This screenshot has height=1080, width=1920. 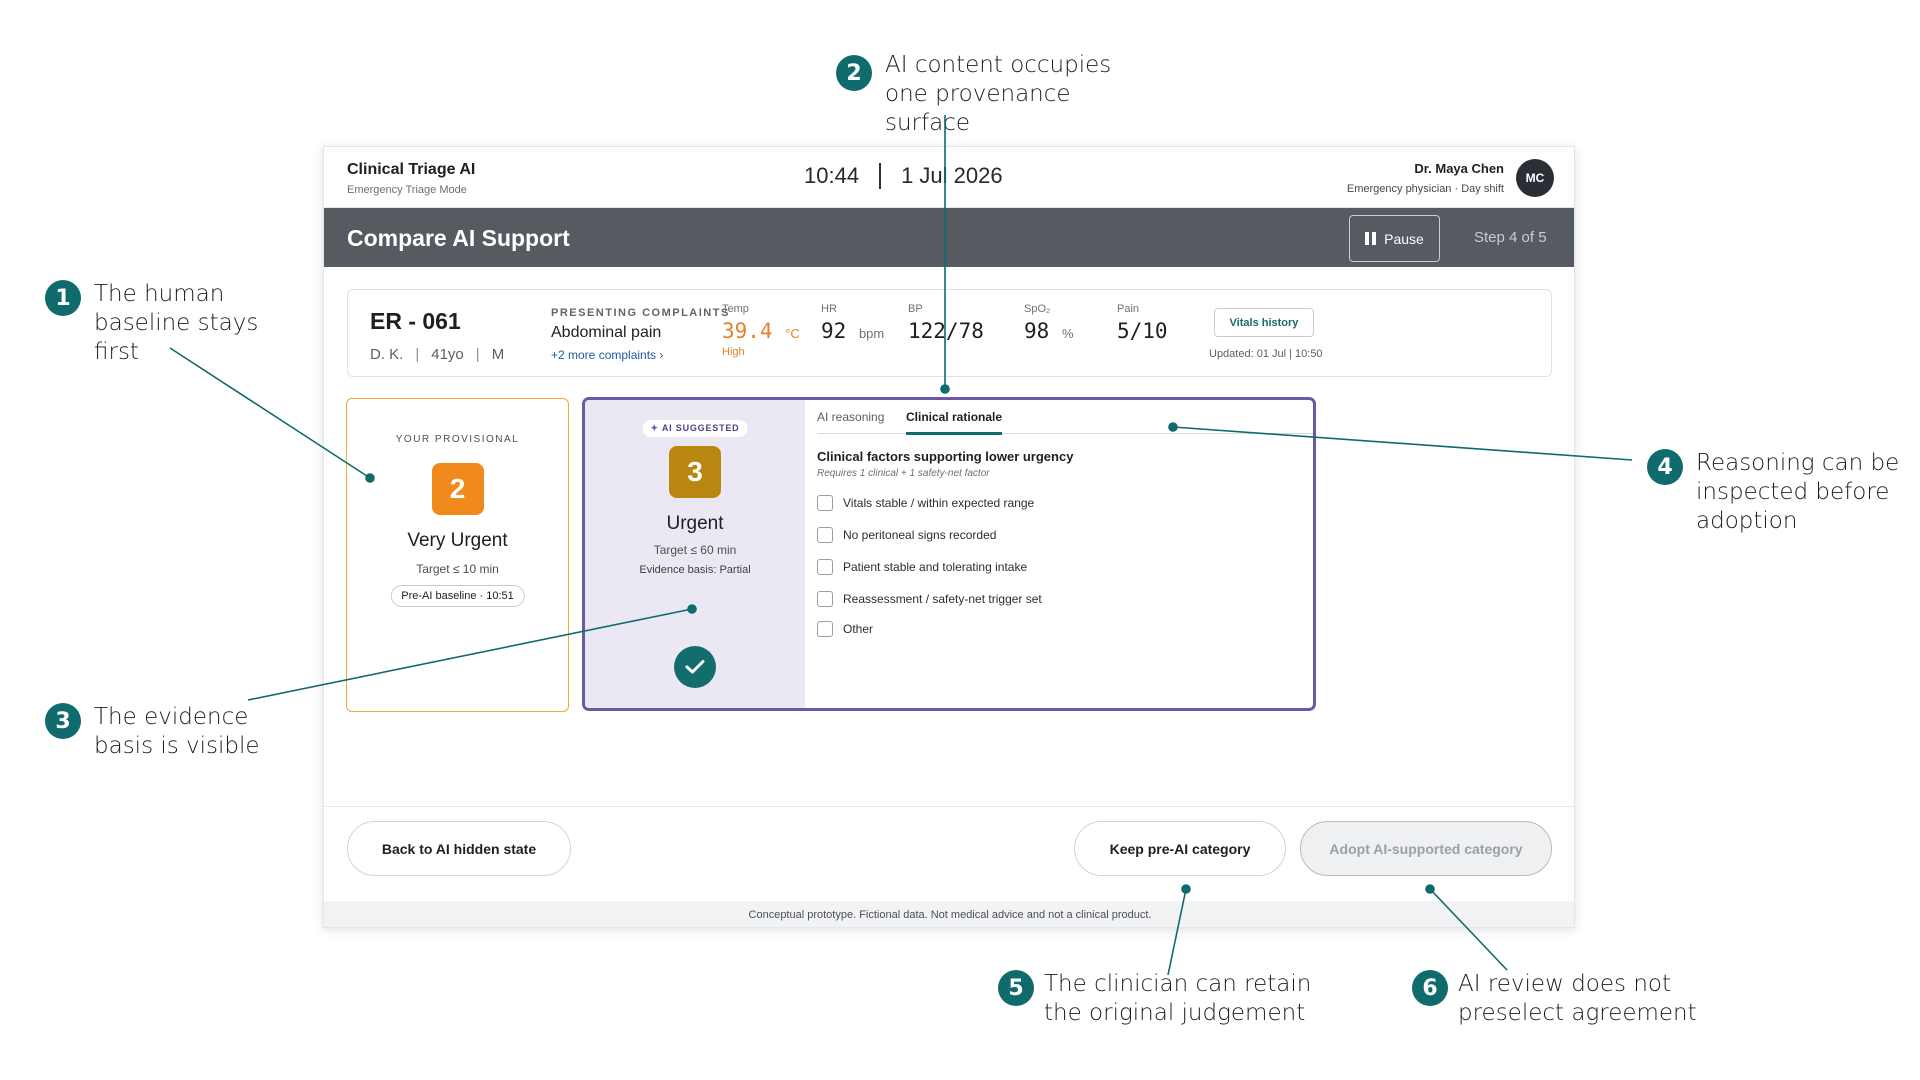 I want to click on clock: 10:44 1 Jul 2026, so click(x=903, y=176).